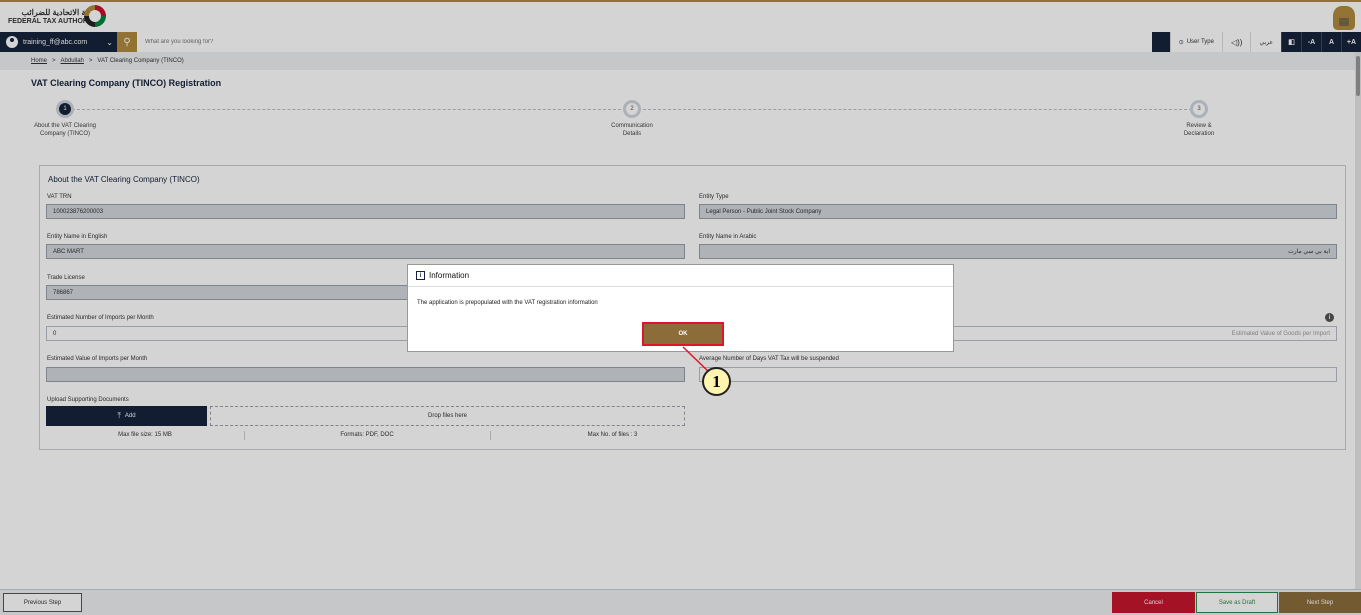  Describe the element at coordinates (683, 334) in the screenshot. I see `ok-button: OK` at that location.